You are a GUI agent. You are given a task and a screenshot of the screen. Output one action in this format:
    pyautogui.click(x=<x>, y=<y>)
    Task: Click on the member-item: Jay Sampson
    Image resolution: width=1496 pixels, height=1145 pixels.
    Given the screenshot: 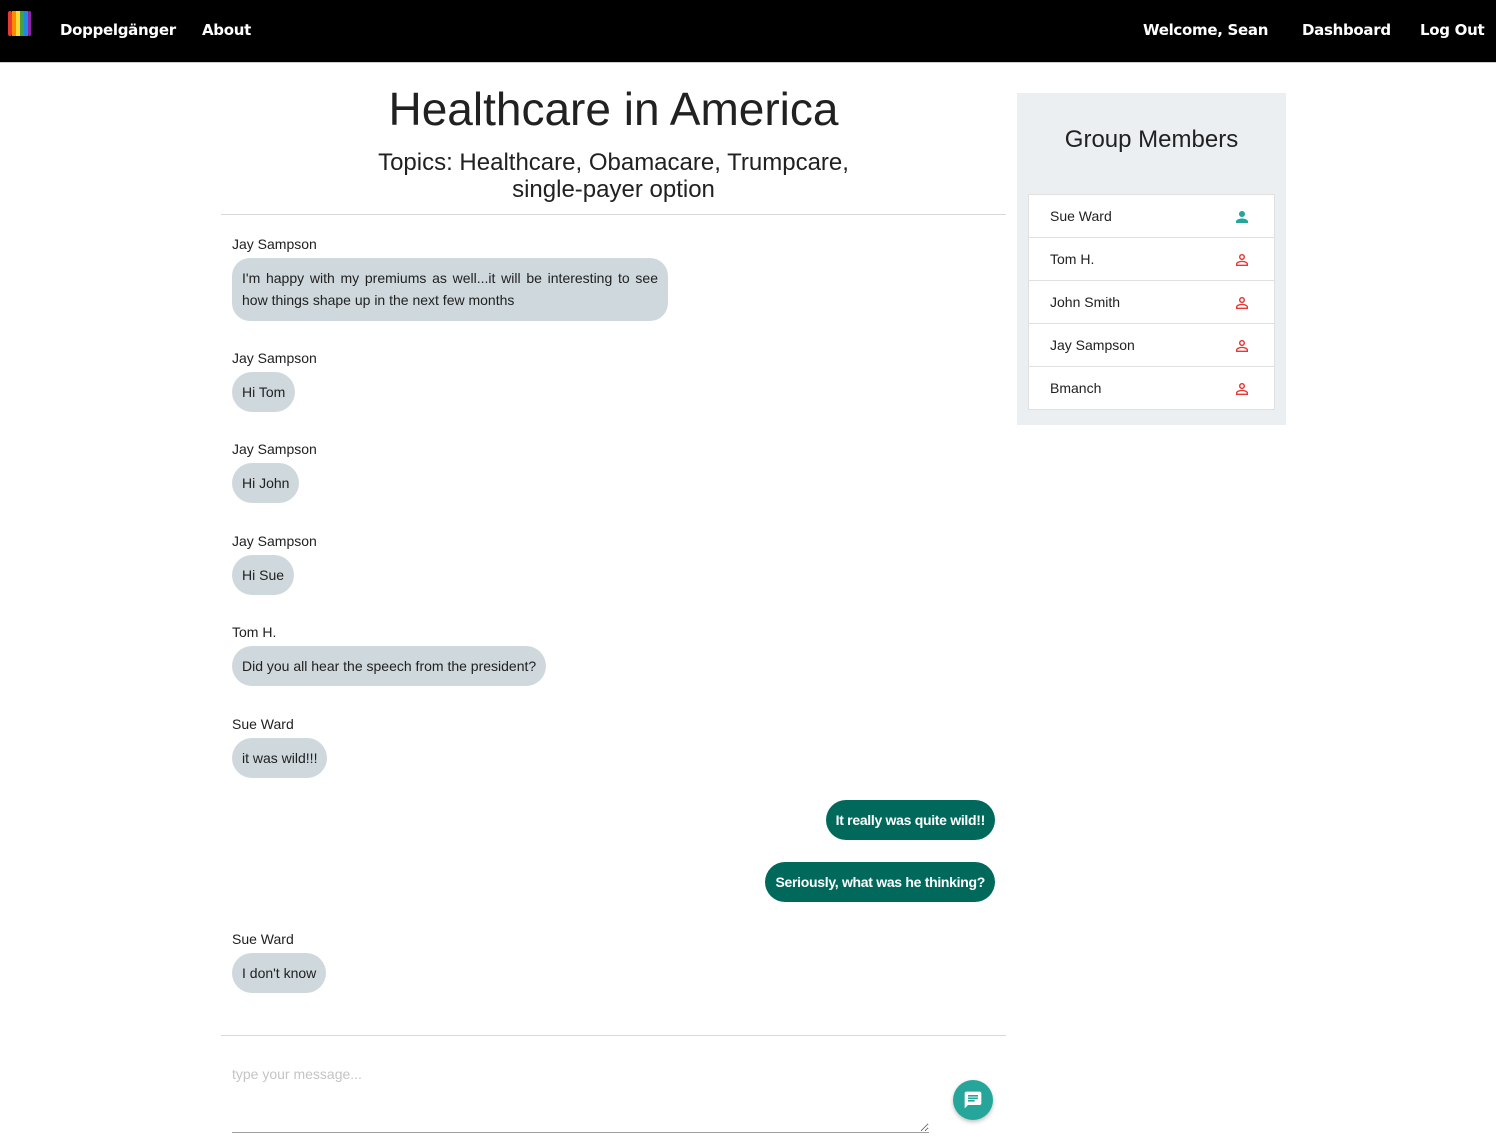 What is the action you would take?
    pyautogui.click(x=1151, y=345)
    